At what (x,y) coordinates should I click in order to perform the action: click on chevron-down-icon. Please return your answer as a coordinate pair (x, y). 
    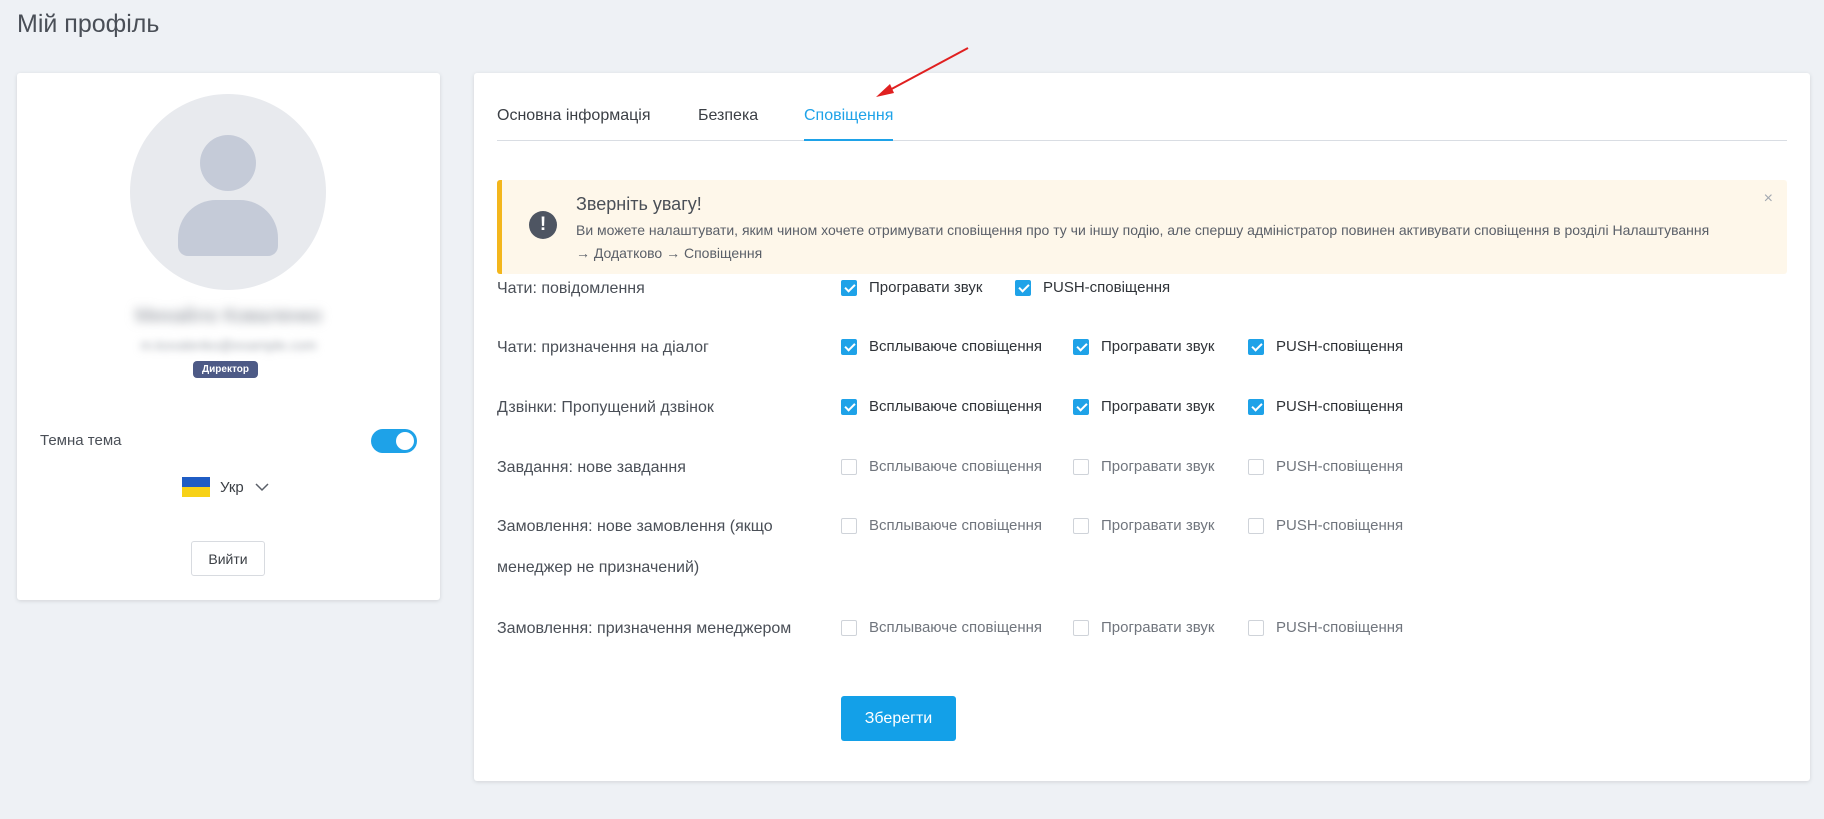
    Looking at the image, I should click on (262, 487).